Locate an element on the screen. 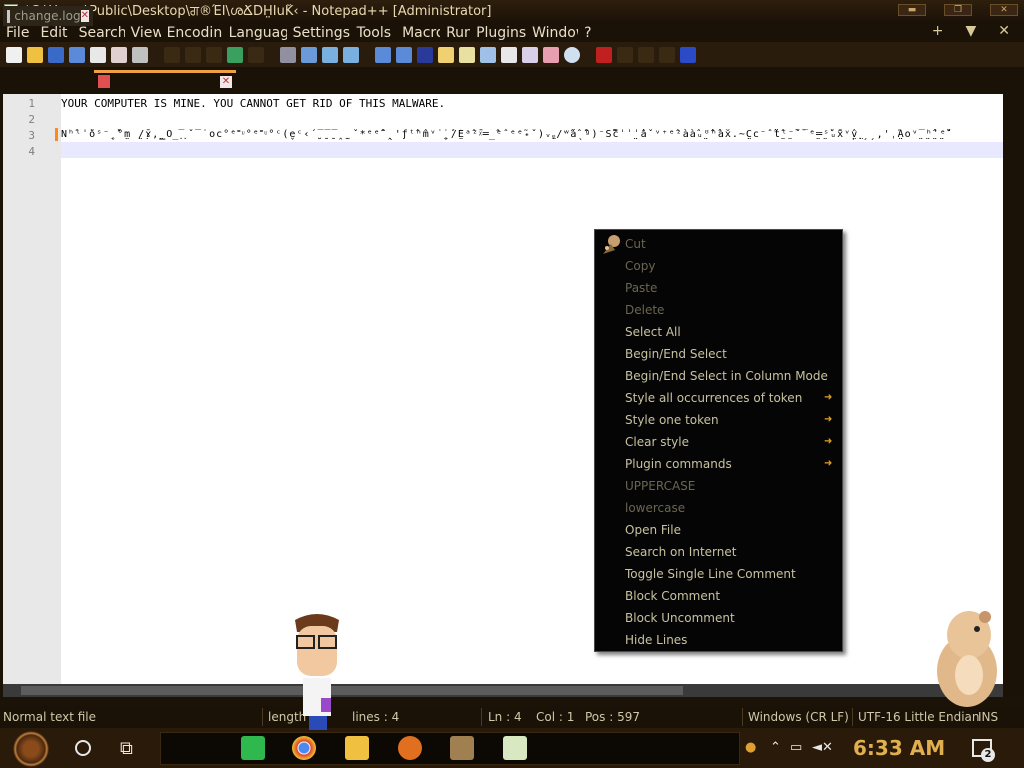 This screenshot has height=768, width=1024. find-icon is located at coordinates (288, 54).